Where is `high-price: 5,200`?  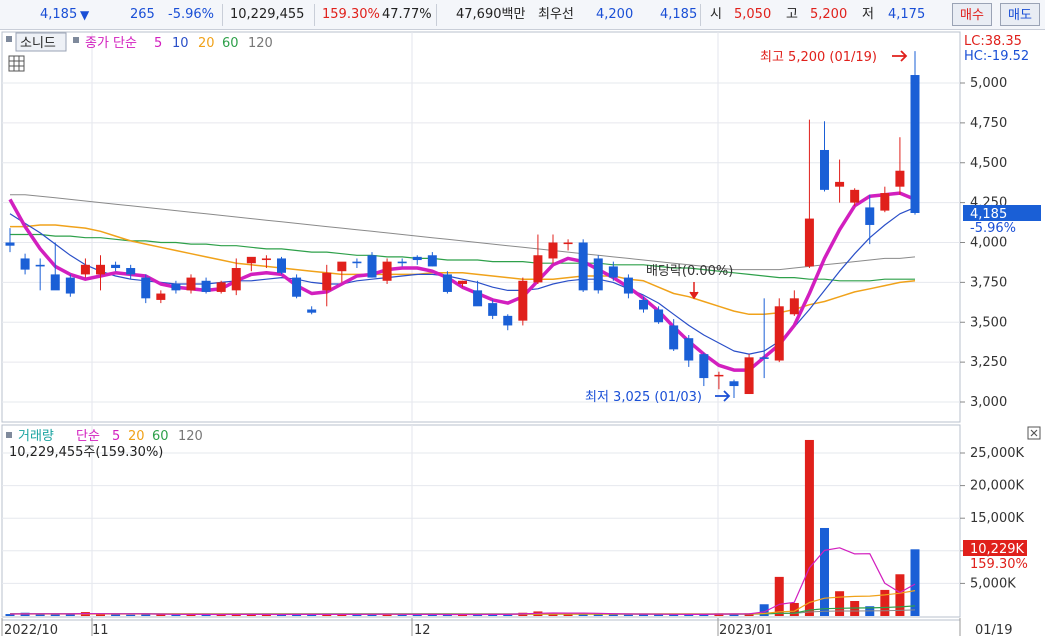 high-price: 5,200 is located at coordinates (829, 14).